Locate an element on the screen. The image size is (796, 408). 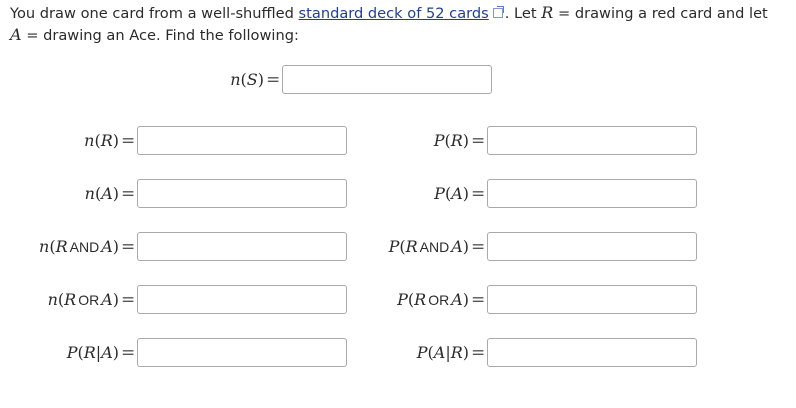
p-a-input is located at coordinates (592, 193).